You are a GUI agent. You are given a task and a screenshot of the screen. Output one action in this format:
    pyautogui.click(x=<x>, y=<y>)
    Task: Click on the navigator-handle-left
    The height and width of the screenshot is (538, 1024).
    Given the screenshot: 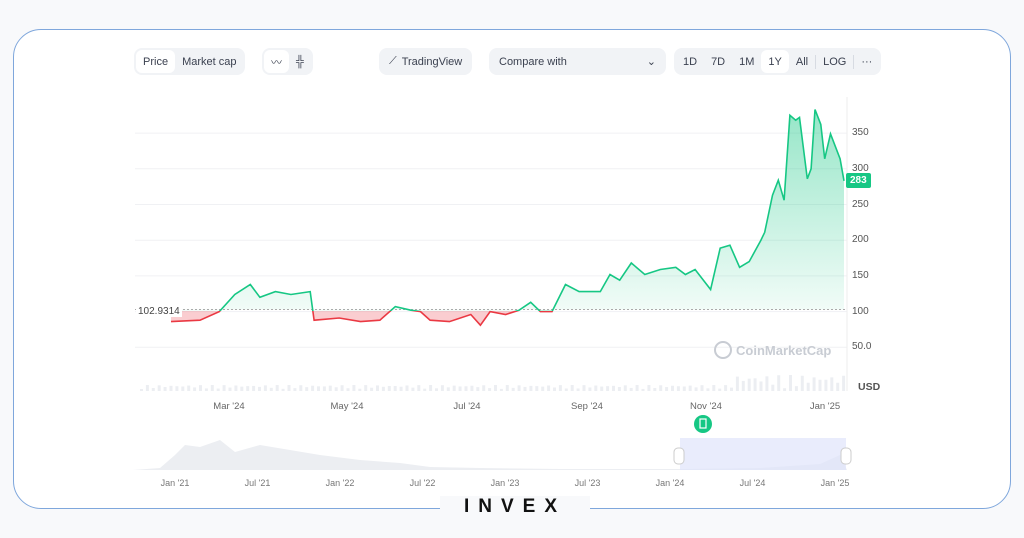 What is the action you would take?
    pyautogui.click(x=679, y=456)
    